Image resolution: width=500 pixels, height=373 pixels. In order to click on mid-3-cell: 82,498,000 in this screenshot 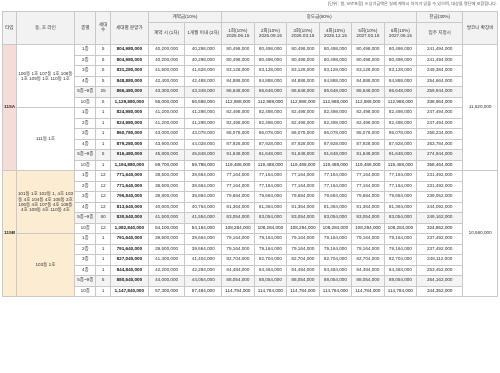, I will do `click(303, 113)`.